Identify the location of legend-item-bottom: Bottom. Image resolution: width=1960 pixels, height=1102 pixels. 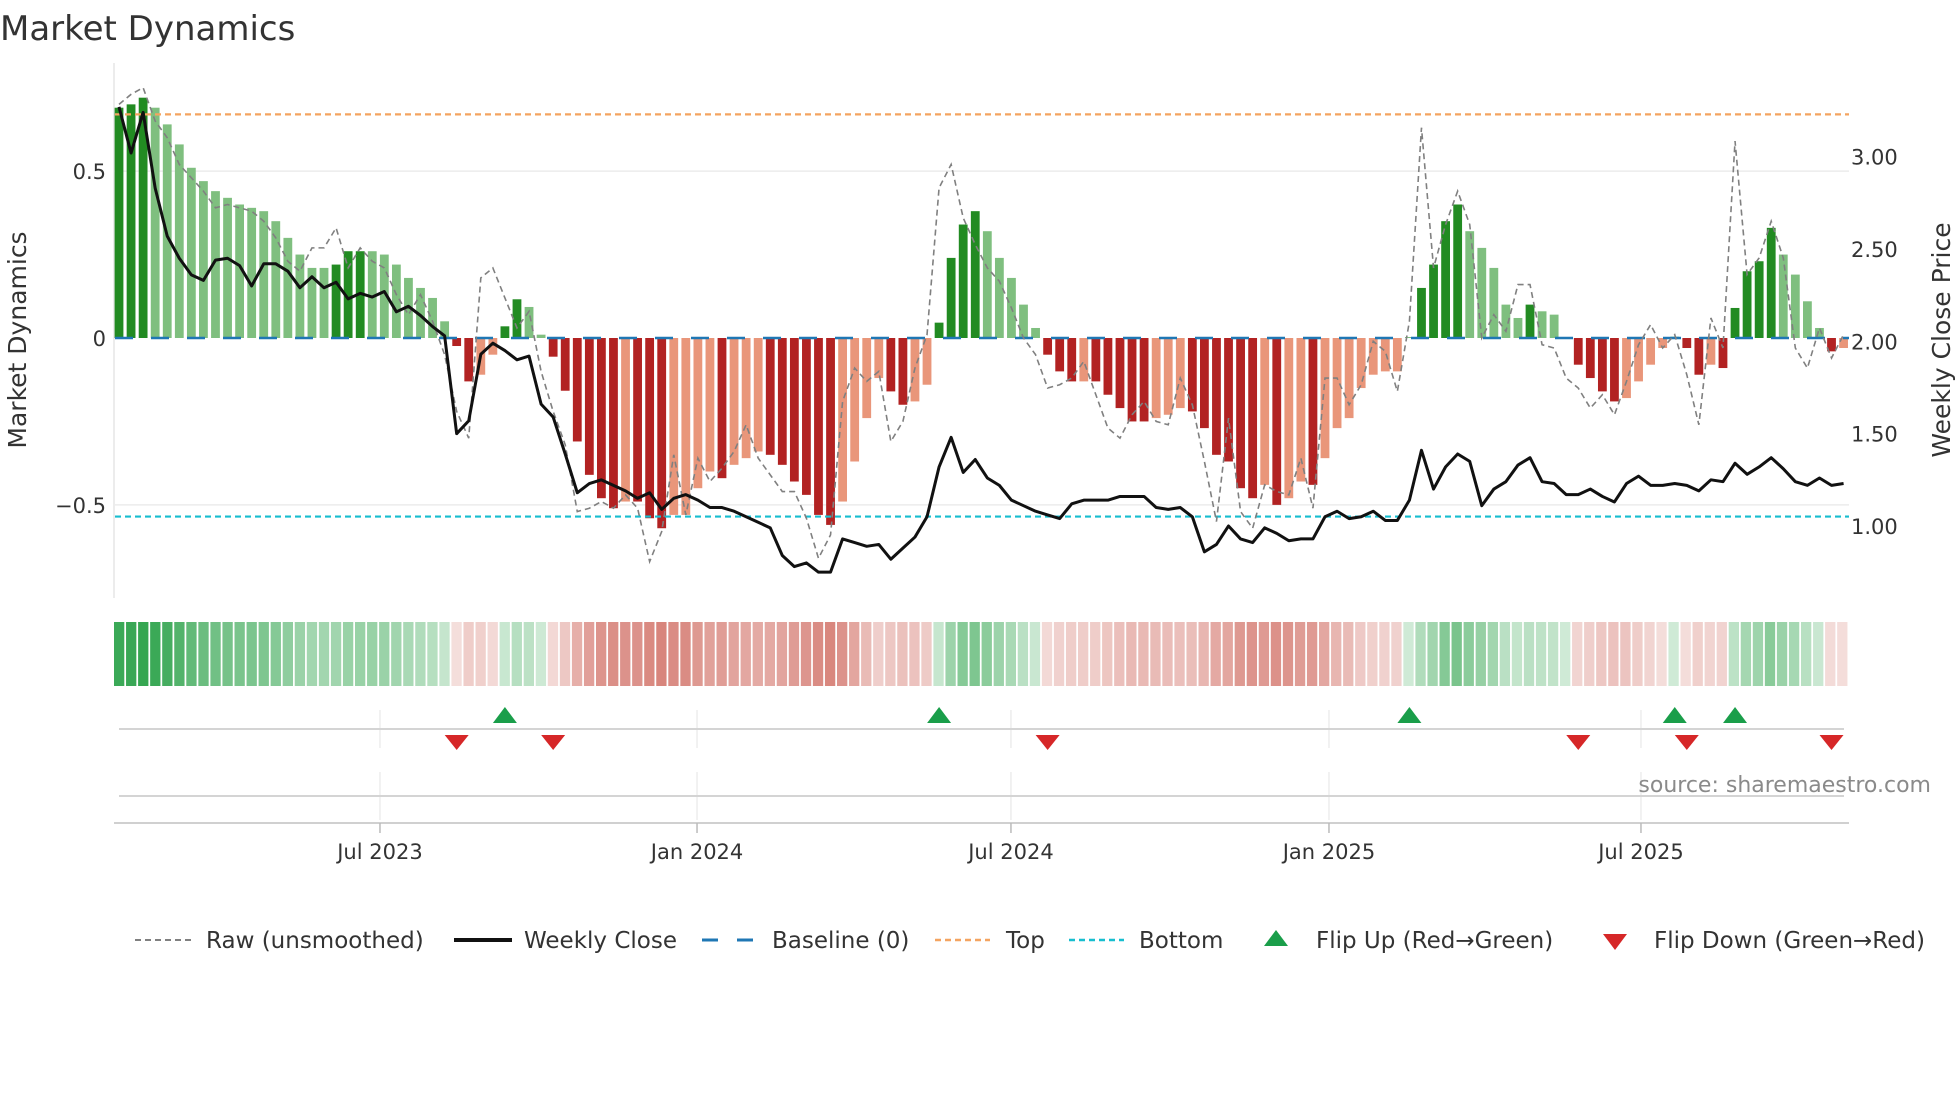
(1146, 941).